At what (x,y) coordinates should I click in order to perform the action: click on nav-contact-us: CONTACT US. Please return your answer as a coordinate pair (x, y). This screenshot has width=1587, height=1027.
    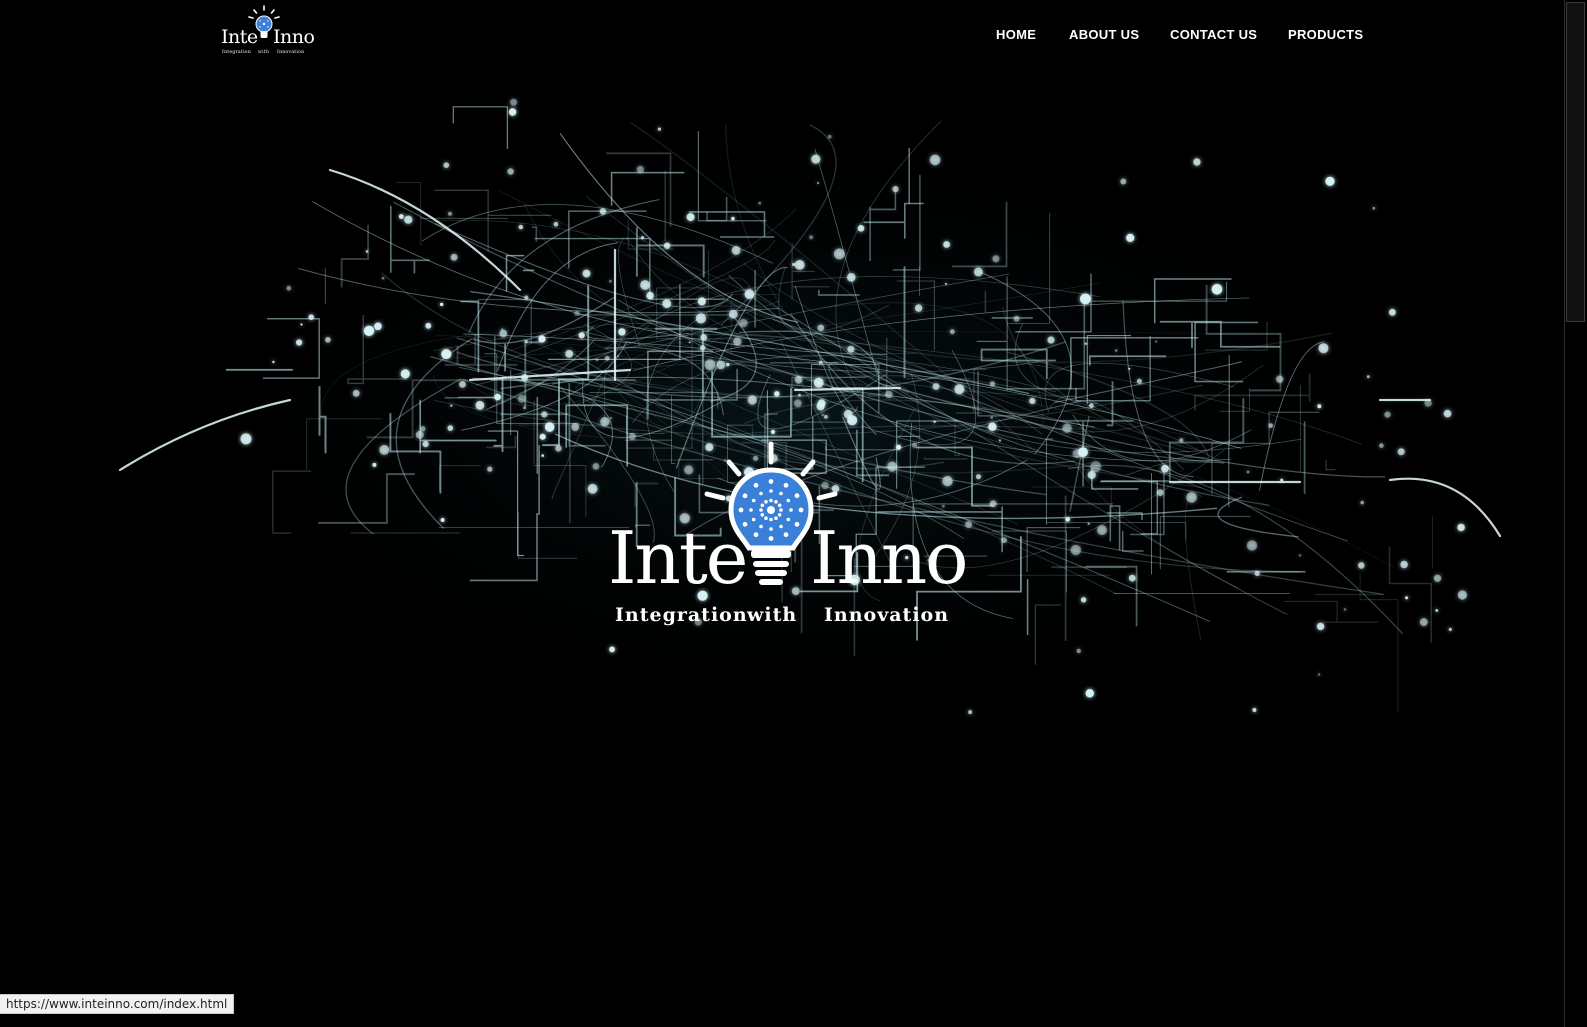
    Looking at the image, I should click on (1213, 34).